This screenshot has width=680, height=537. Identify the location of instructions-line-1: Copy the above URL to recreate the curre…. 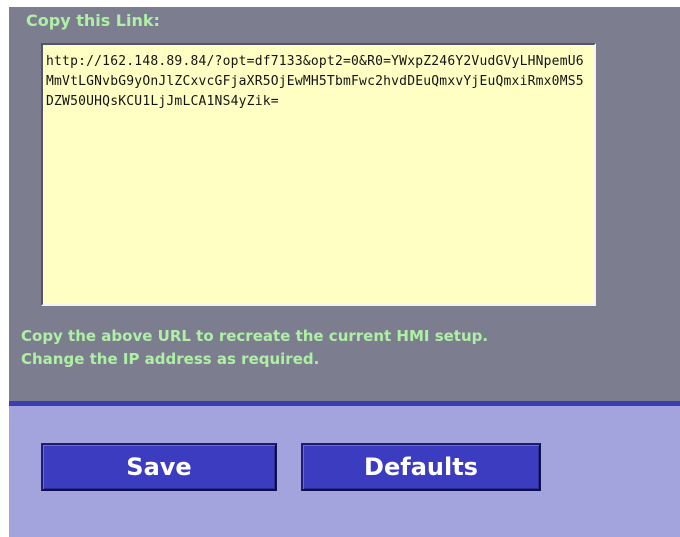
(255, 336).